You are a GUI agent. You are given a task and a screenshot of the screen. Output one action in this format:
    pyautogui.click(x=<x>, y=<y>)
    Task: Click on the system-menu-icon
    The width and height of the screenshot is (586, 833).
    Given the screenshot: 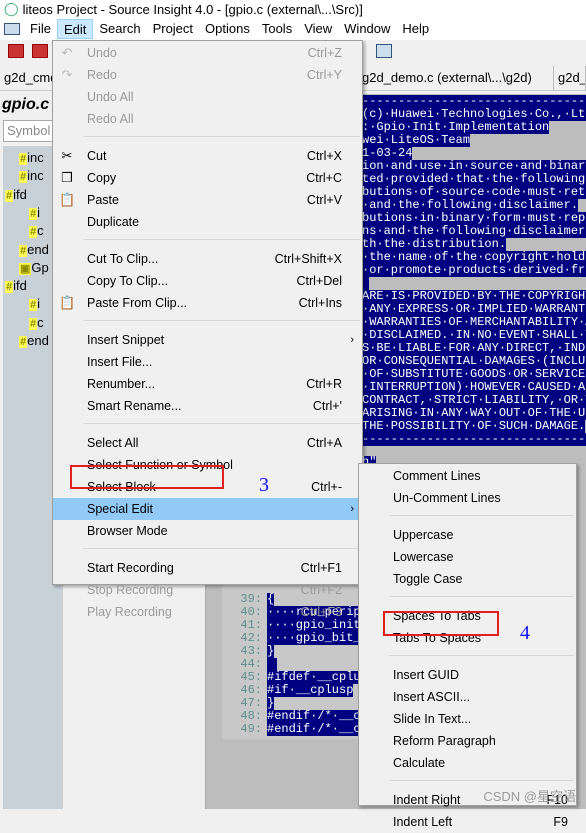 What is the action you would take?
    pyautogui.click(x=12, y=29)
    